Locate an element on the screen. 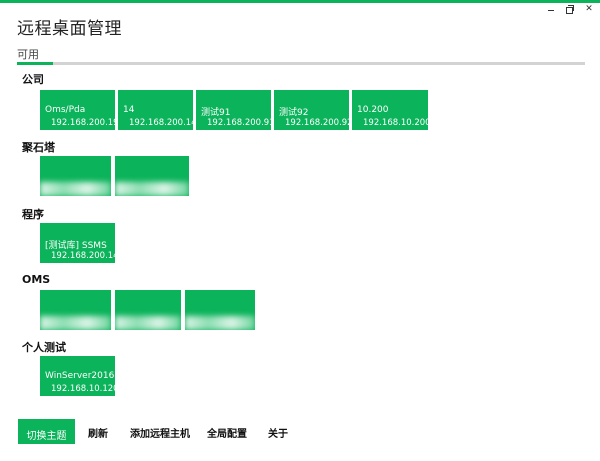 The width and height of the screenshot is (600, 461). host-ip: 192.168.10.120 is located at coordinates (83, 389).